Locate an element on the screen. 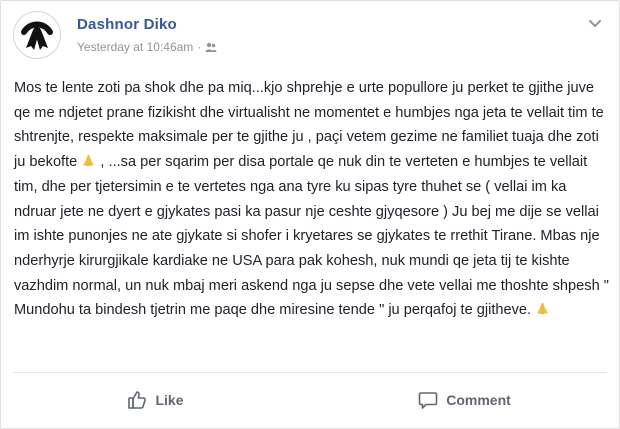 The width and height of the screenshot is (620, 429). like-label: Like is located at coordinates (169, 400).